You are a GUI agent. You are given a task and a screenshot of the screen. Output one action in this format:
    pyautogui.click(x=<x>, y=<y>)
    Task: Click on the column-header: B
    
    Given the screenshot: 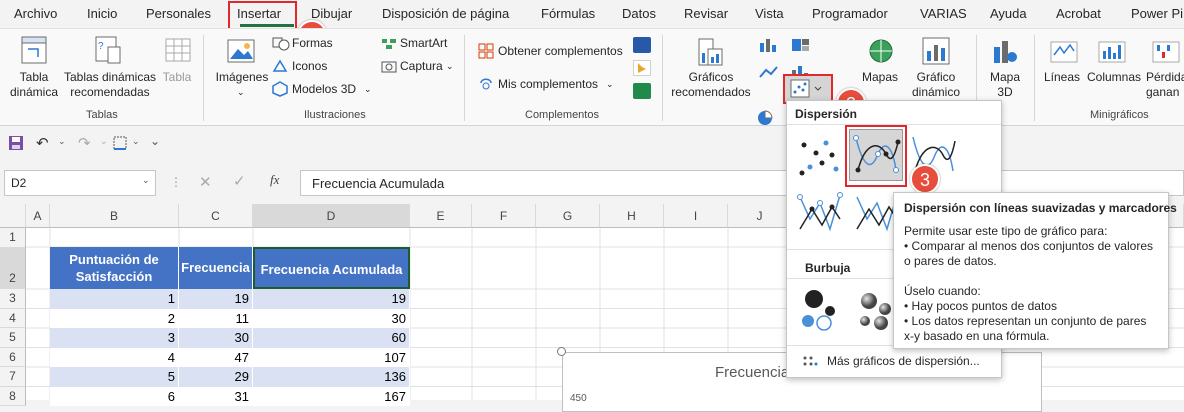 What is the action you would take?
    pyautogui.click(x=114, y=216)
    